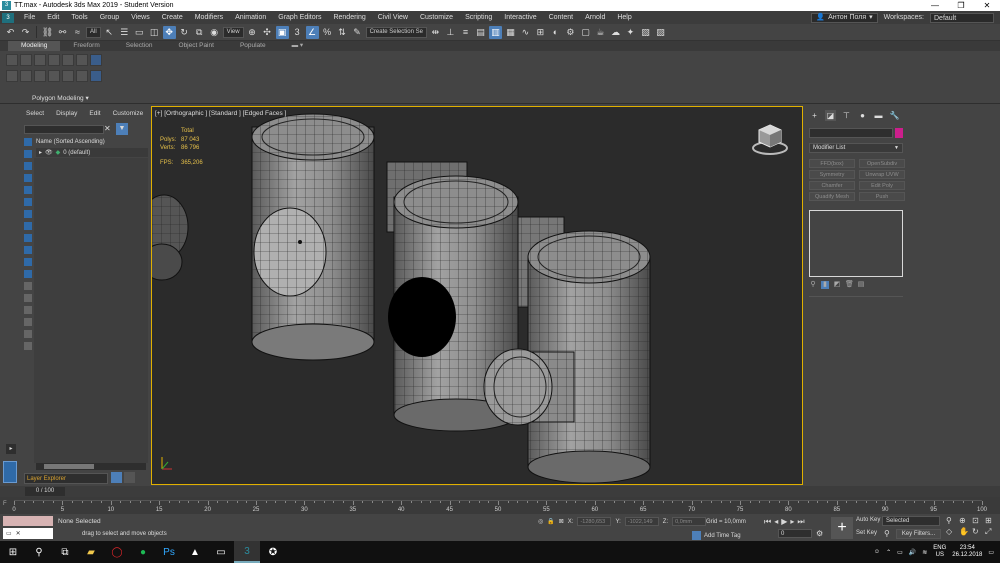 The height and width of the screenshot is (563, 1000). I want to click on photoshop-icon: Ps, so click(169, 552).